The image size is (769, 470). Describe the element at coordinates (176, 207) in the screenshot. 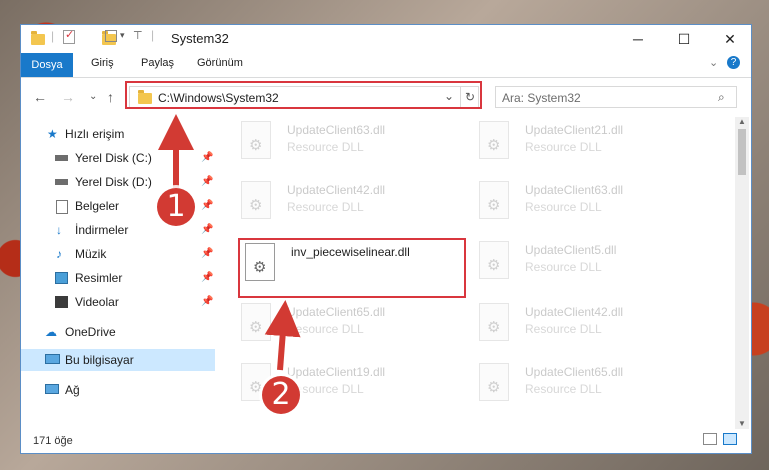

I see `step-marker-1: 1` at that location.